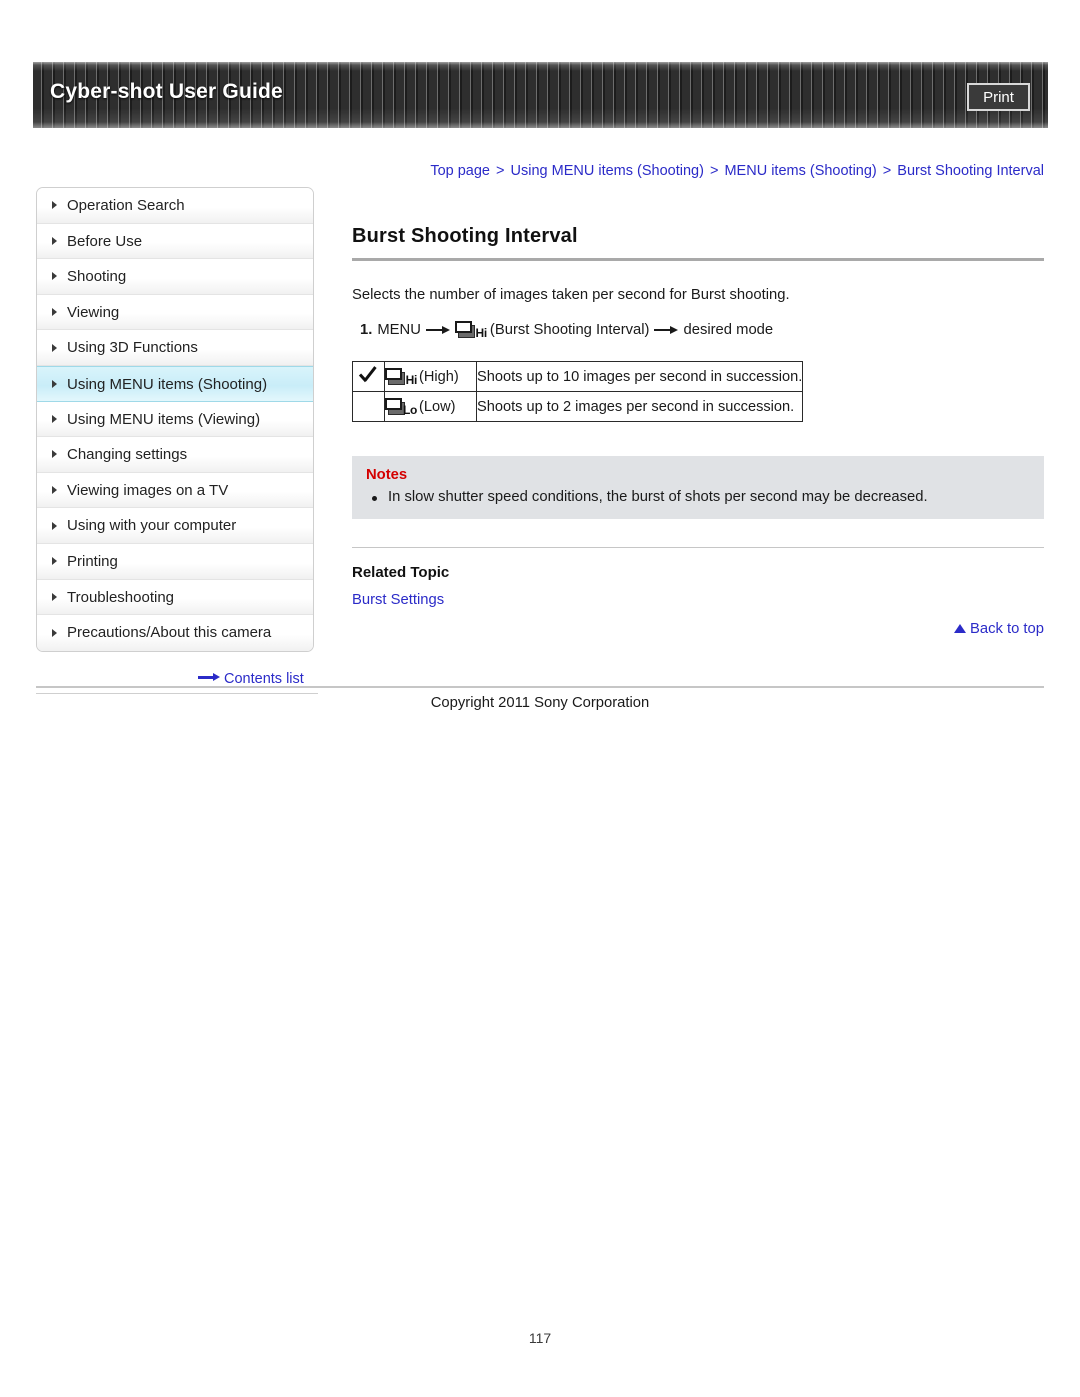 The width and height of the screenshot is (1080, 1397). Describe the element at coordinates (152, 526) in the screenshot. I see `sidebar-item-label: Using with your computer` at that location.